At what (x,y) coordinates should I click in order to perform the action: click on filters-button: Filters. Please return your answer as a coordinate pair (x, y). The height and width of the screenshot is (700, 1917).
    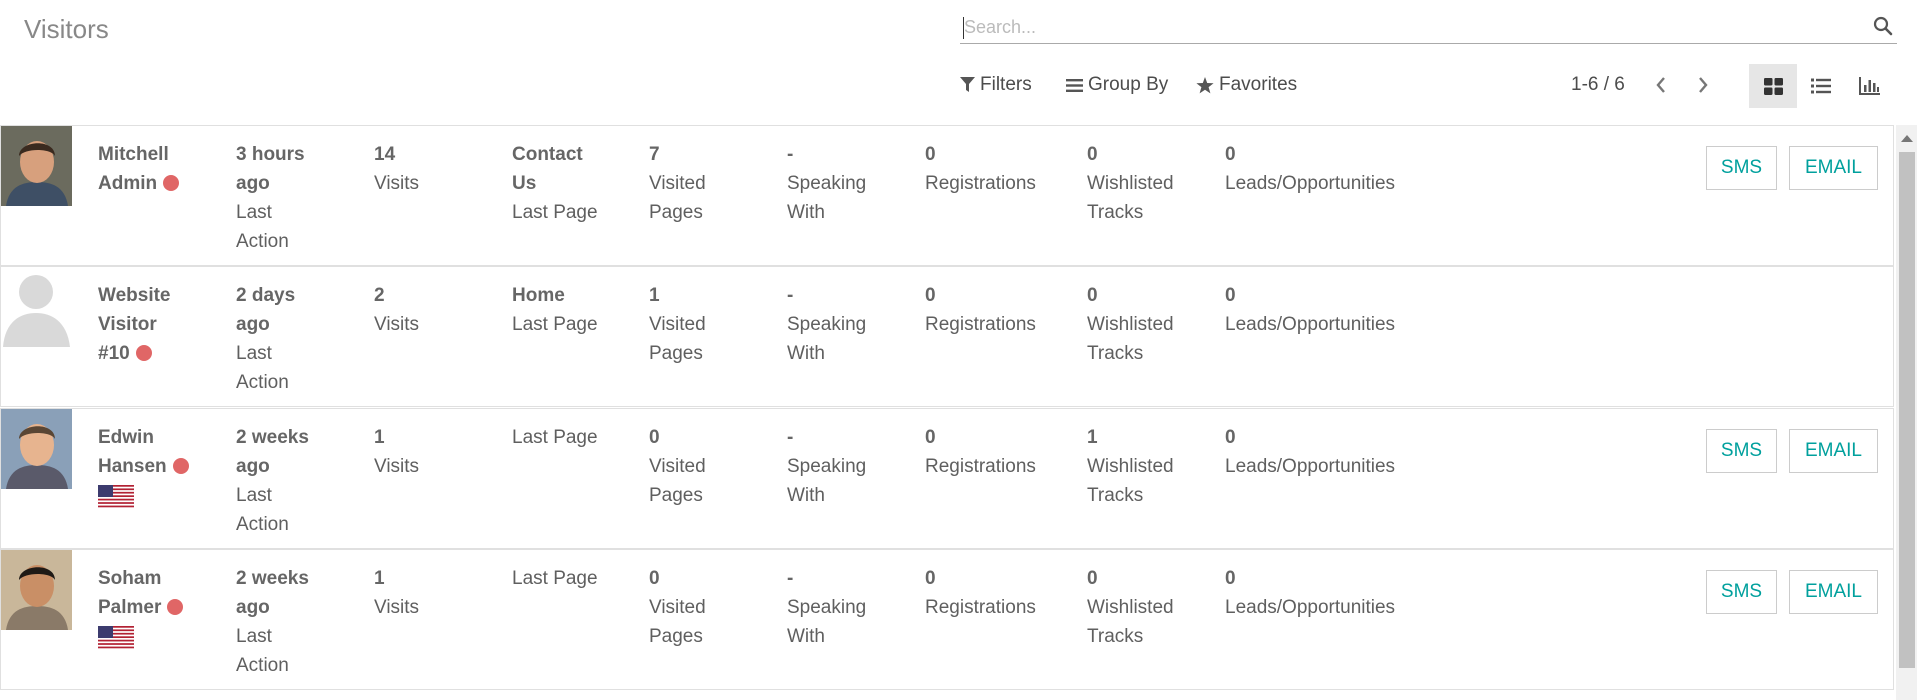
    Looking at the image, I should click on (996, 85).